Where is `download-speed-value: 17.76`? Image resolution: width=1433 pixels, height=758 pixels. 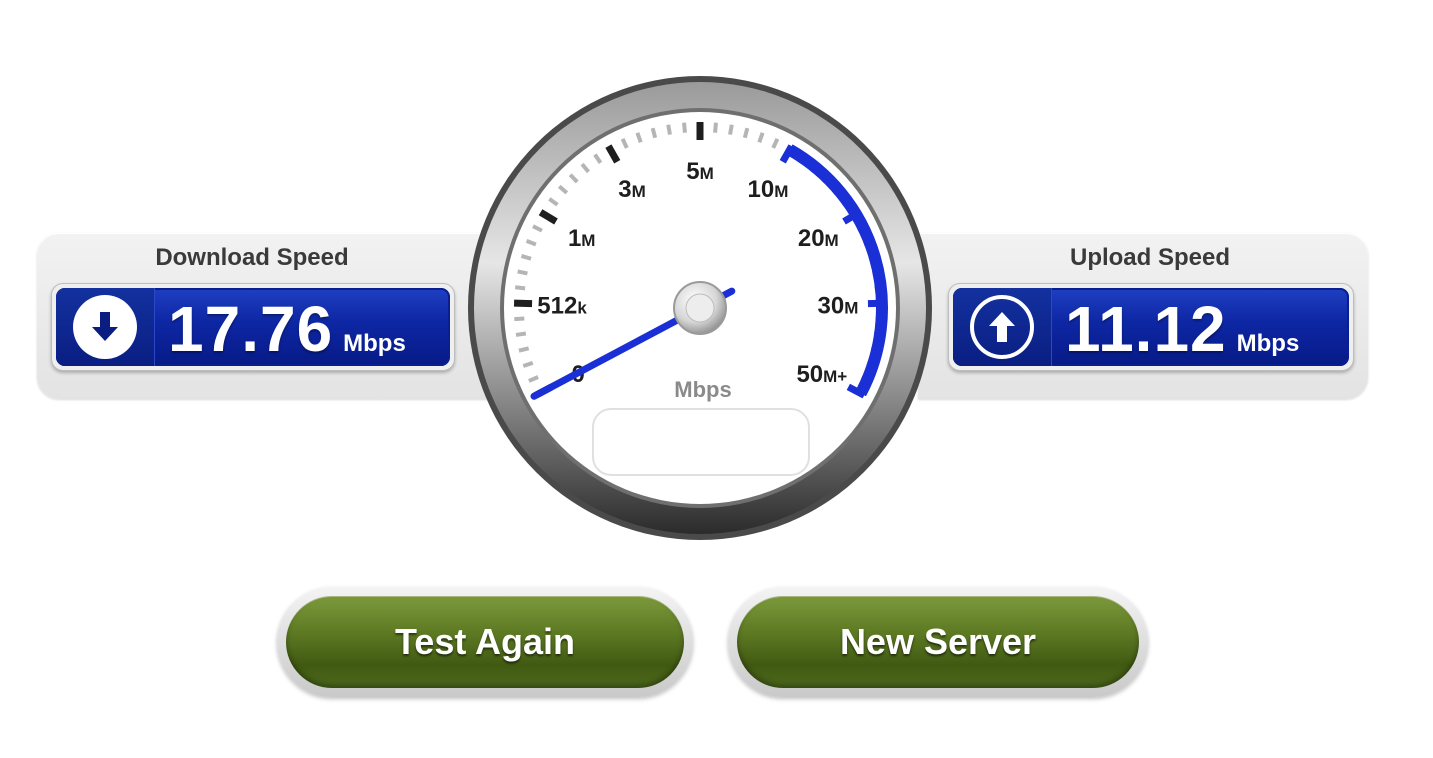
download-speed-value: 17.76 is located at coordinates (251, 329).